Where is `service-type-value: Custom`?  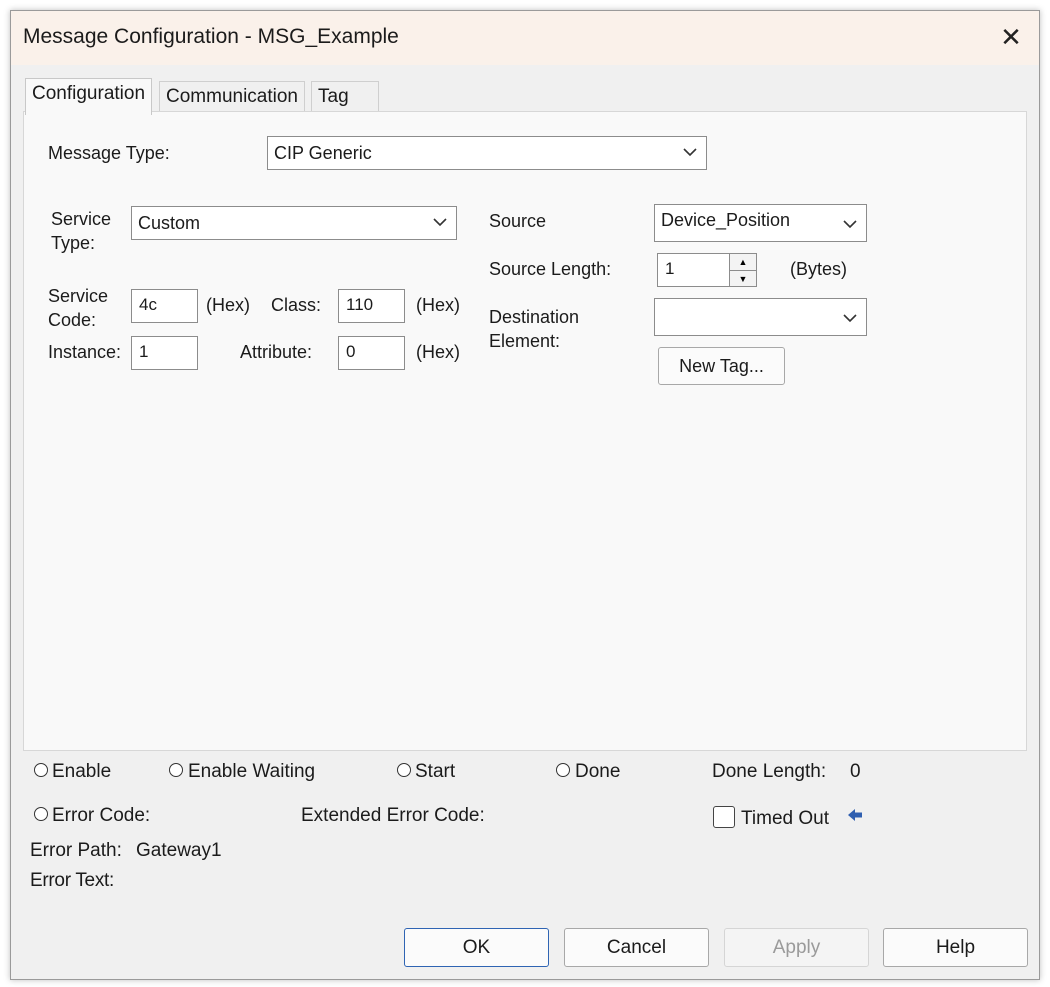 service-type-value: Custom is located at coordinates (169, 223).